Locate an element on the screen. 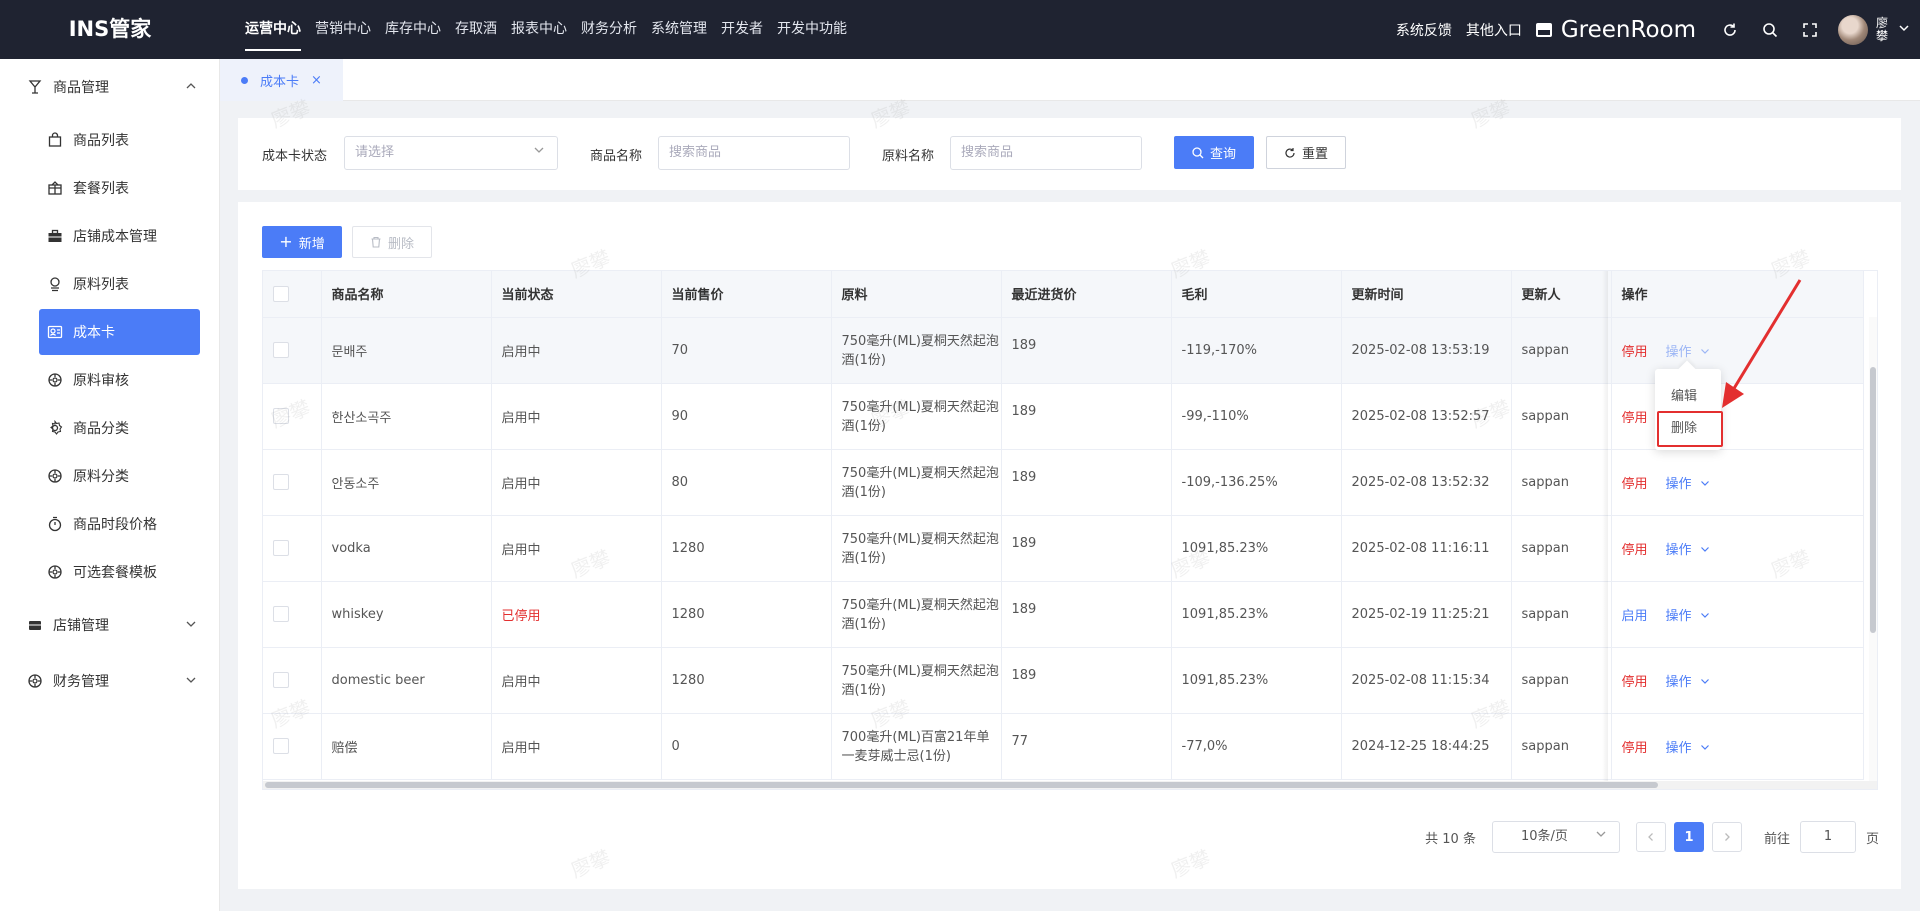 The height and width of the screenshot is (911, 1920). column-header-product: 商品名称 is located at coordinates (406, 294).